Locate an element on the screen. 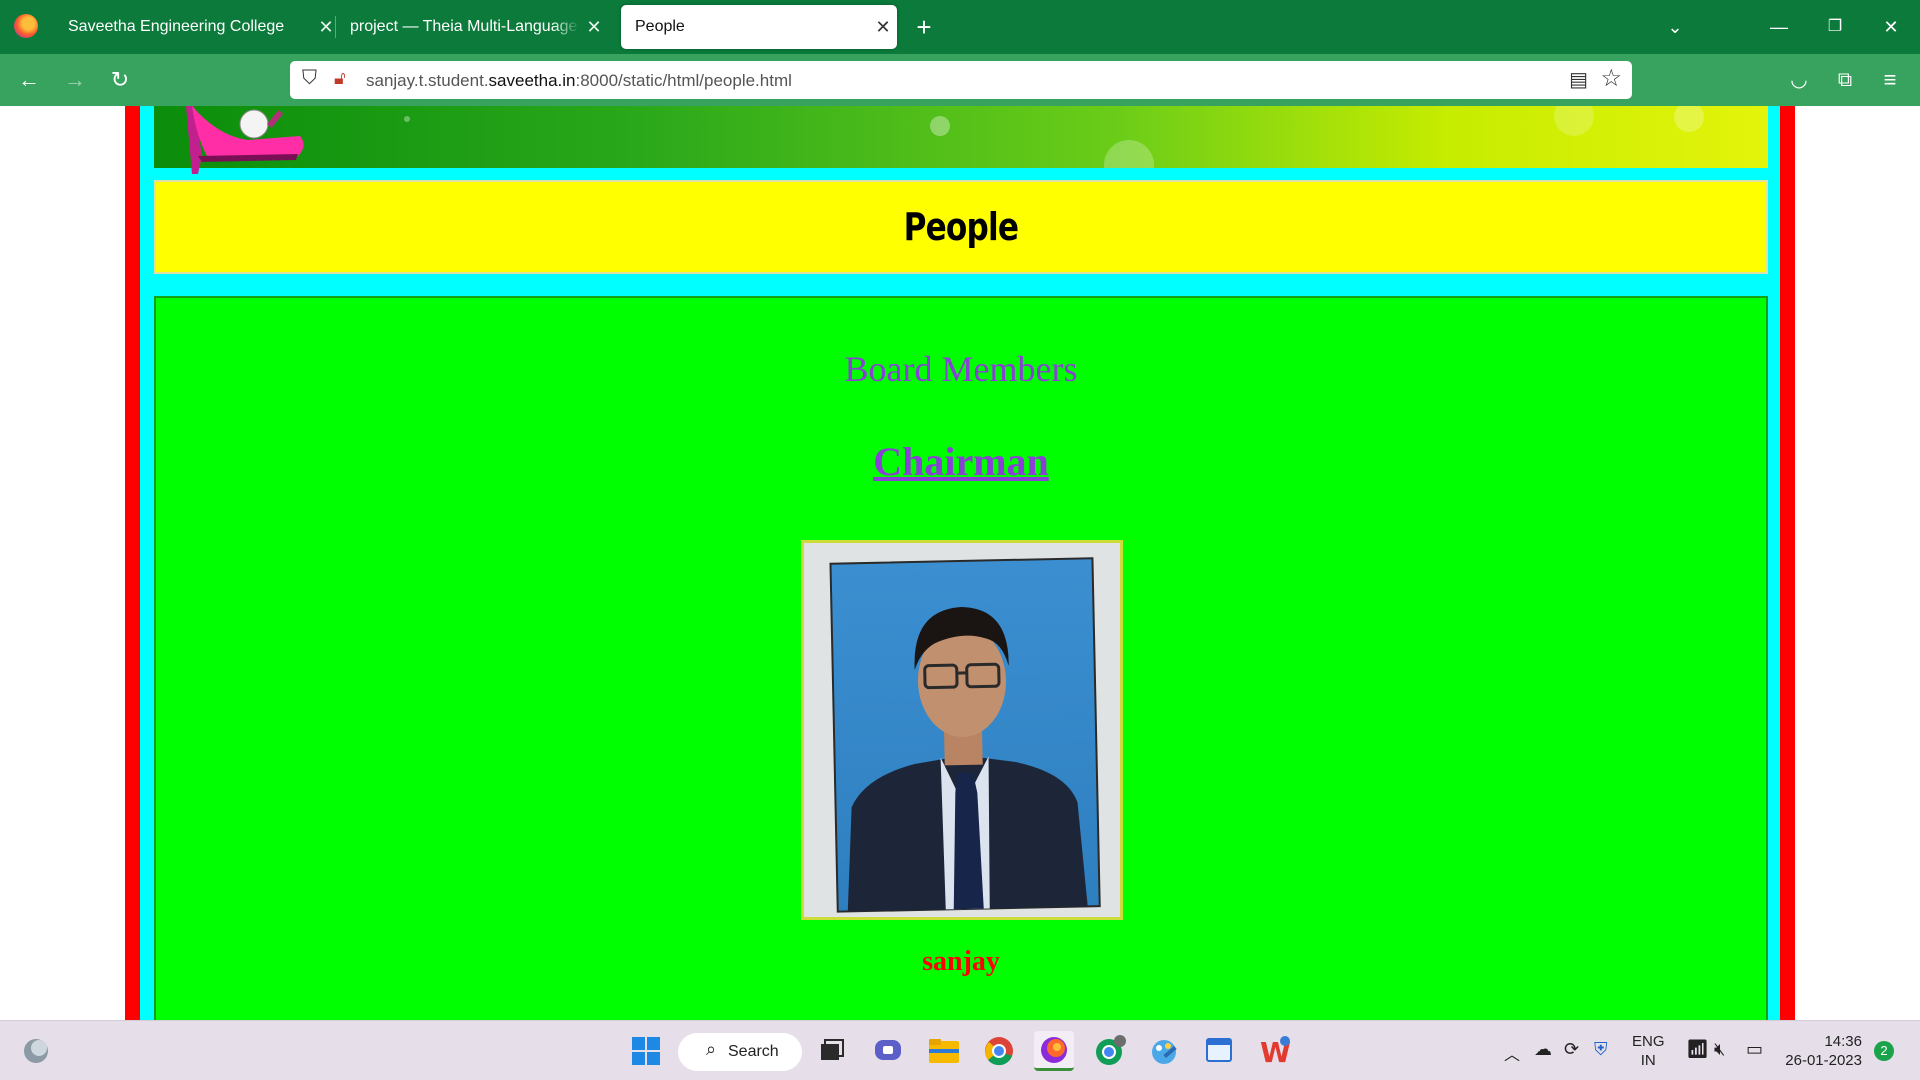 The height and width of the screenshot is (1080, 1920). taskbar-search: ⌕ Search is located at coordinates (740, 1052).